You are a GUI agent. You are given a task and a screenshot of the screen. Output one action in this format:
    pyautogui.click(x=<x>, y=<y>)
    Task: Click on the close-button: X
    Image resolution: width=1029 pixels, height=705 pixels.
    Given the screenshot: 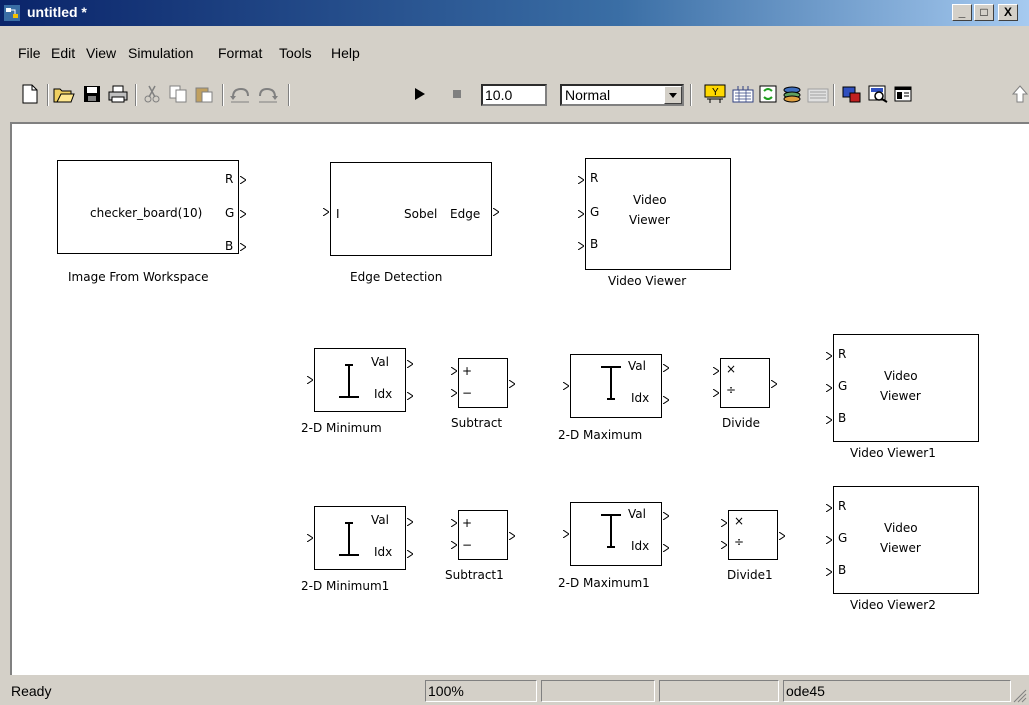 What is the action you would take?
    pyautogui.click(x=1008, y=12)
    